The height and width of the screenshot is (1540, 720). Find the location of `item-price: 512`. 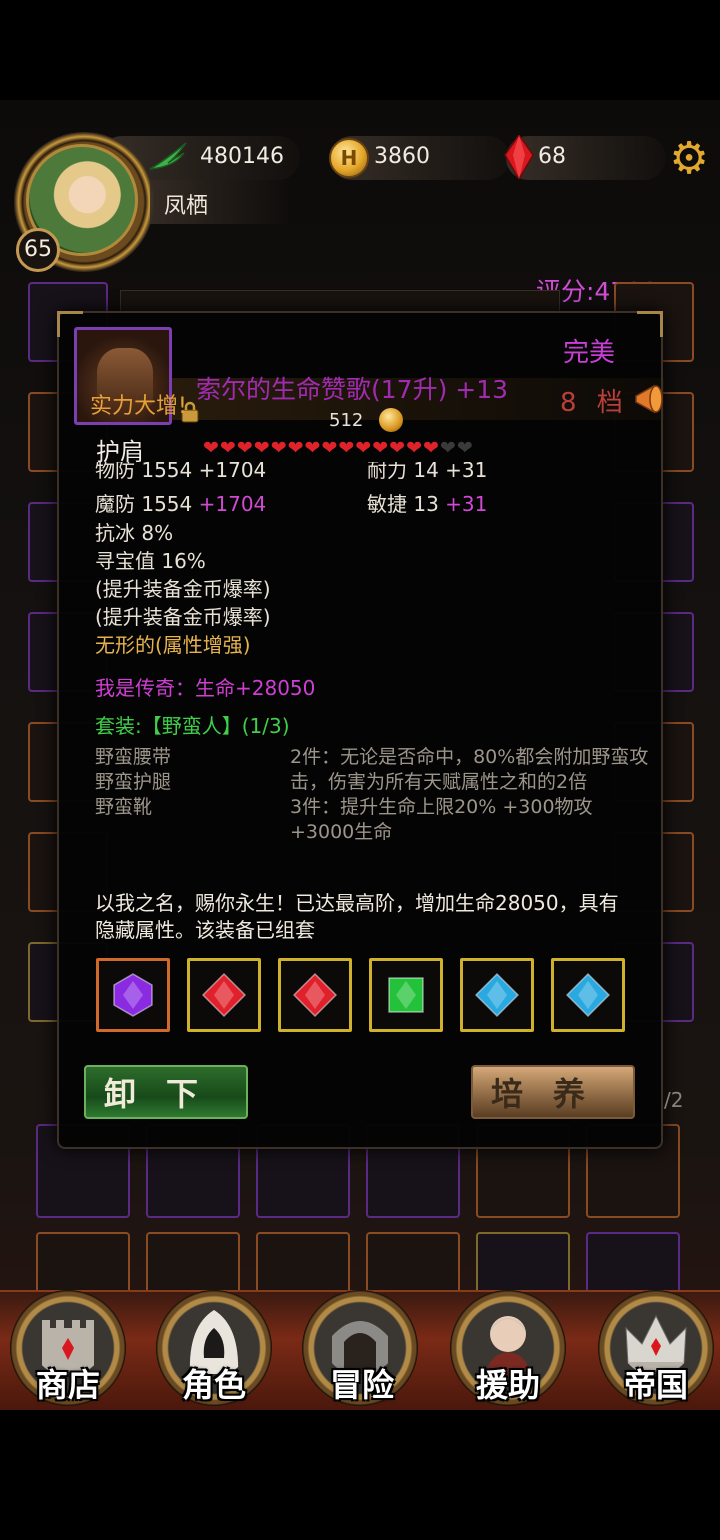

item-price: 512 is located at coordinates (346, 420).